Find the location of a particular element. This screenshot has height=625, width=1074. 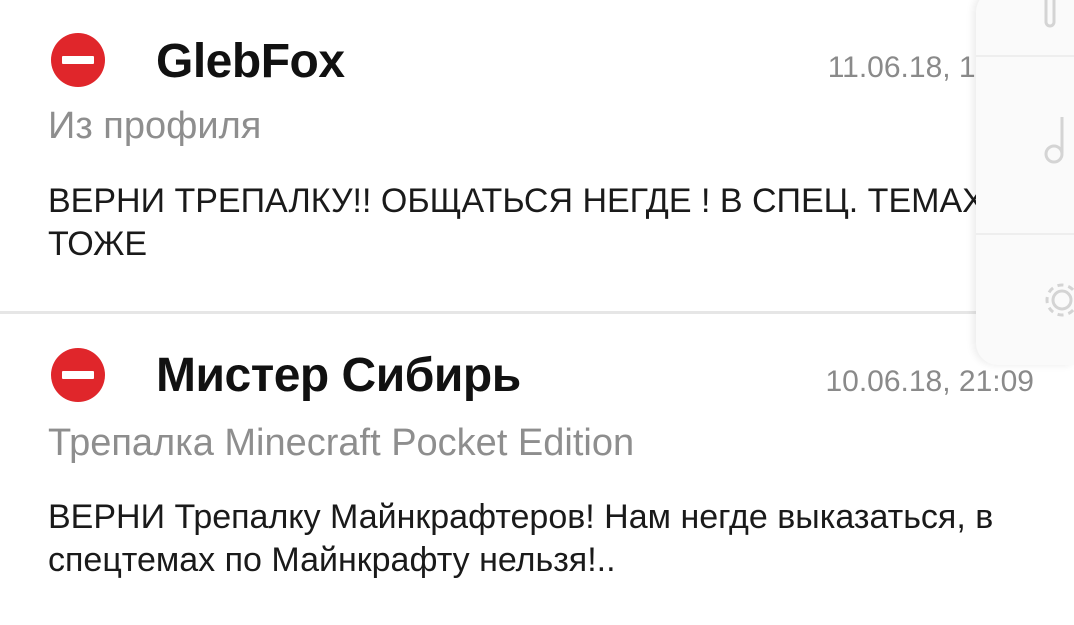

gear-icon is located at coordinates (1058, 300).